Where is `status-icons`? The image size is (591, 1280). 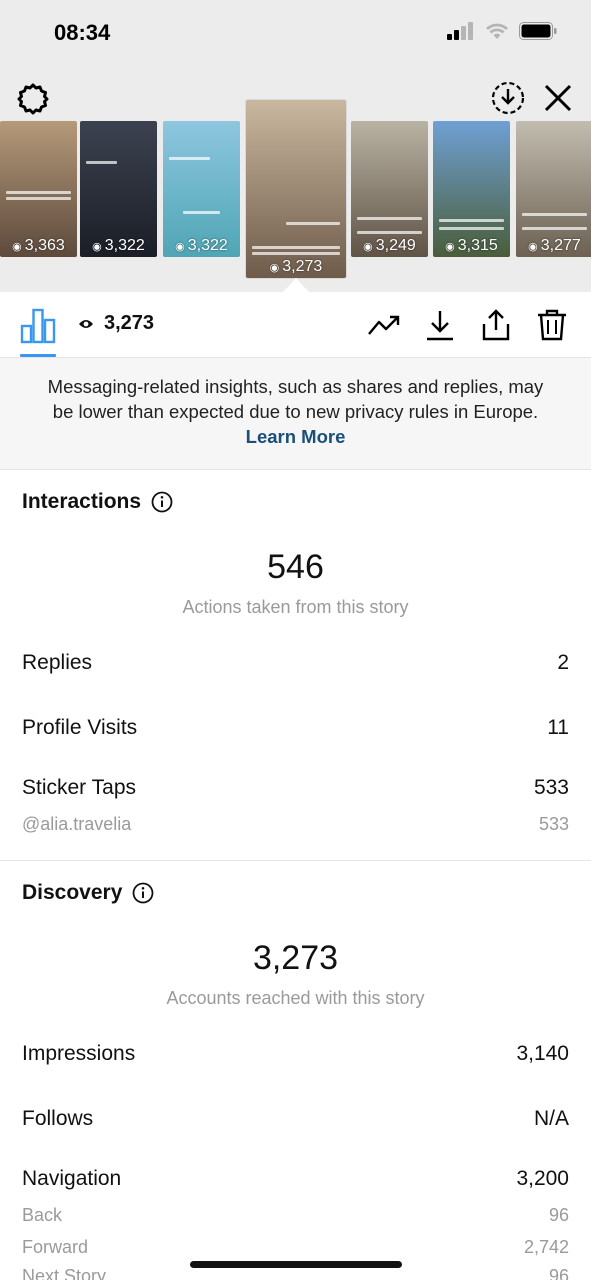 status-icons is located at coordinates (502, 31).